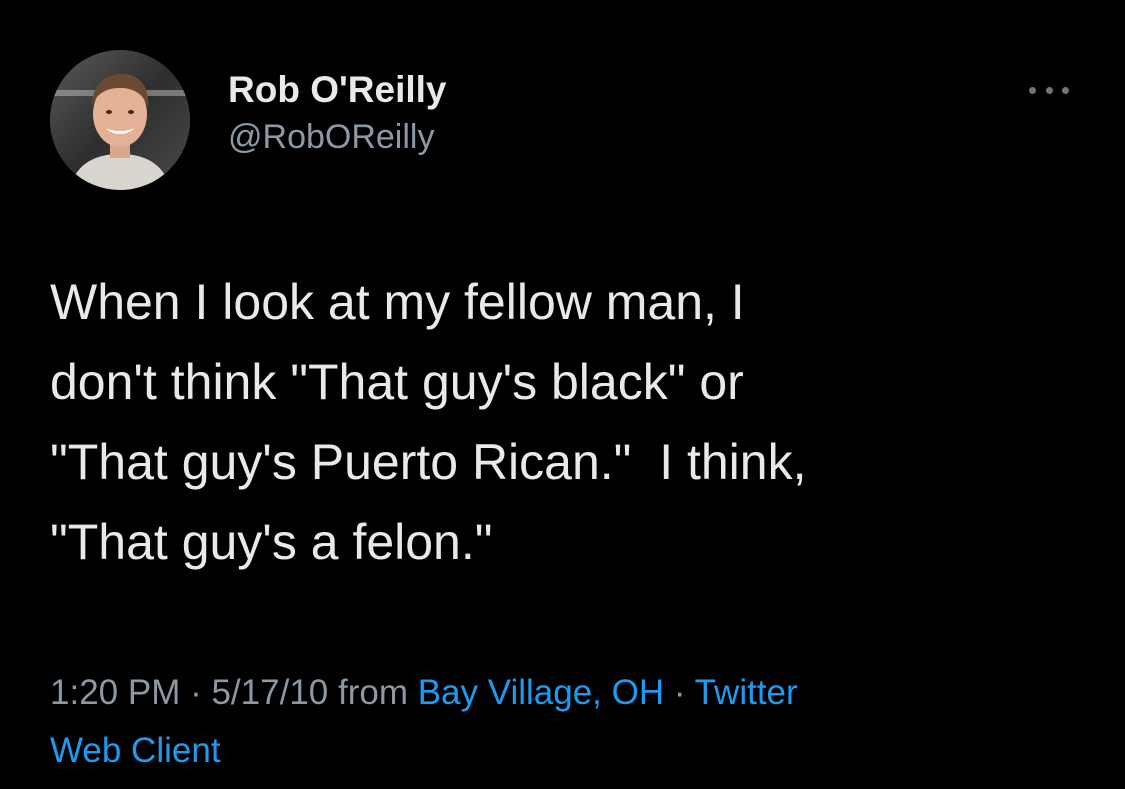 This screenshot has height=789, width=1125. I want to click on from-label: from, so click(373, 692).